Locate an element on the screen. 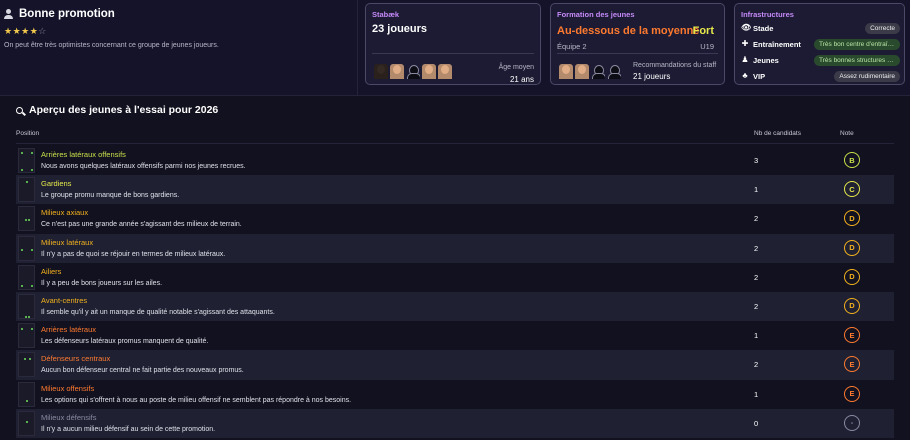  position-name: Avant-centres is located at coordinates (64, 300).